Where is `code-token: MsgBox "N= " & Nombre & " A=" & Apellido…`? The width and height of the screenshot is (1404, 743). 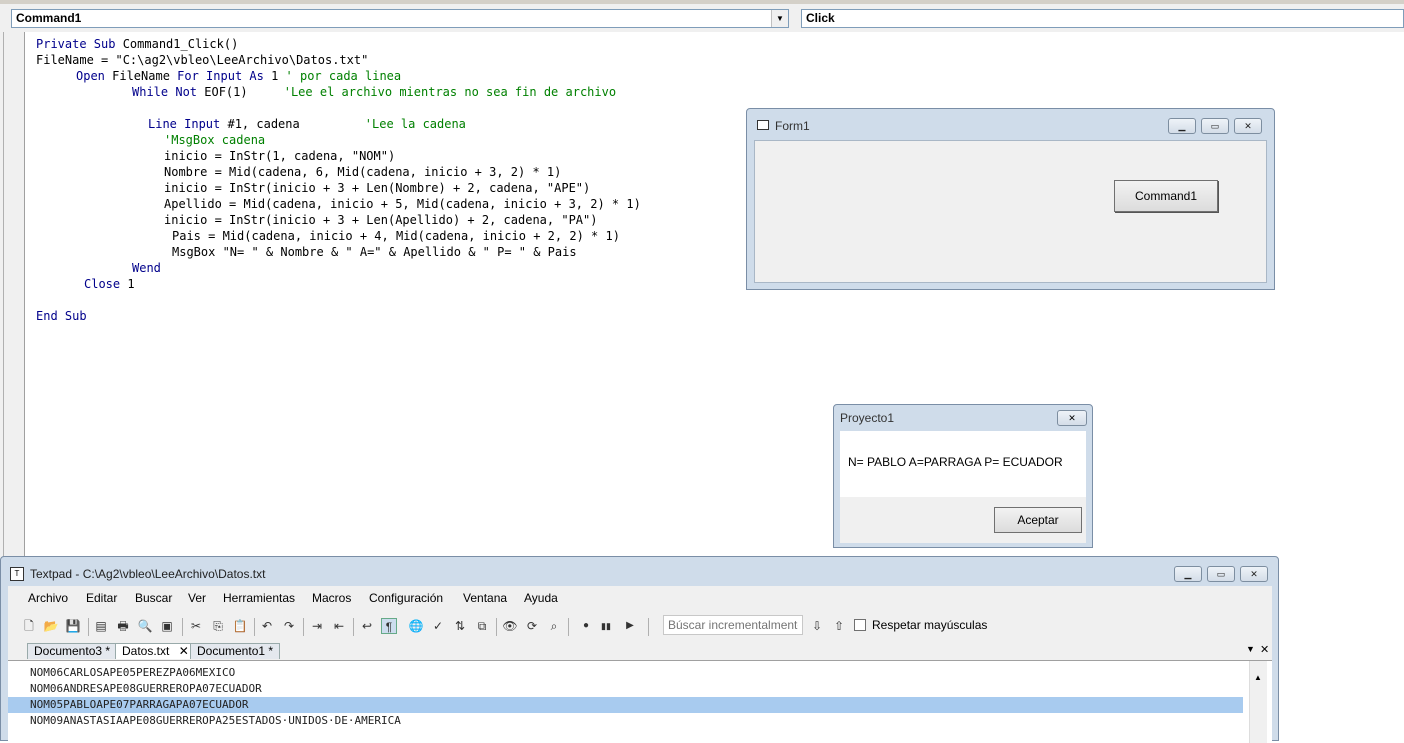
code-token: MsgBox "N= " & Nombre & " A=" & Apellido… is located at coordinates (374, 252).